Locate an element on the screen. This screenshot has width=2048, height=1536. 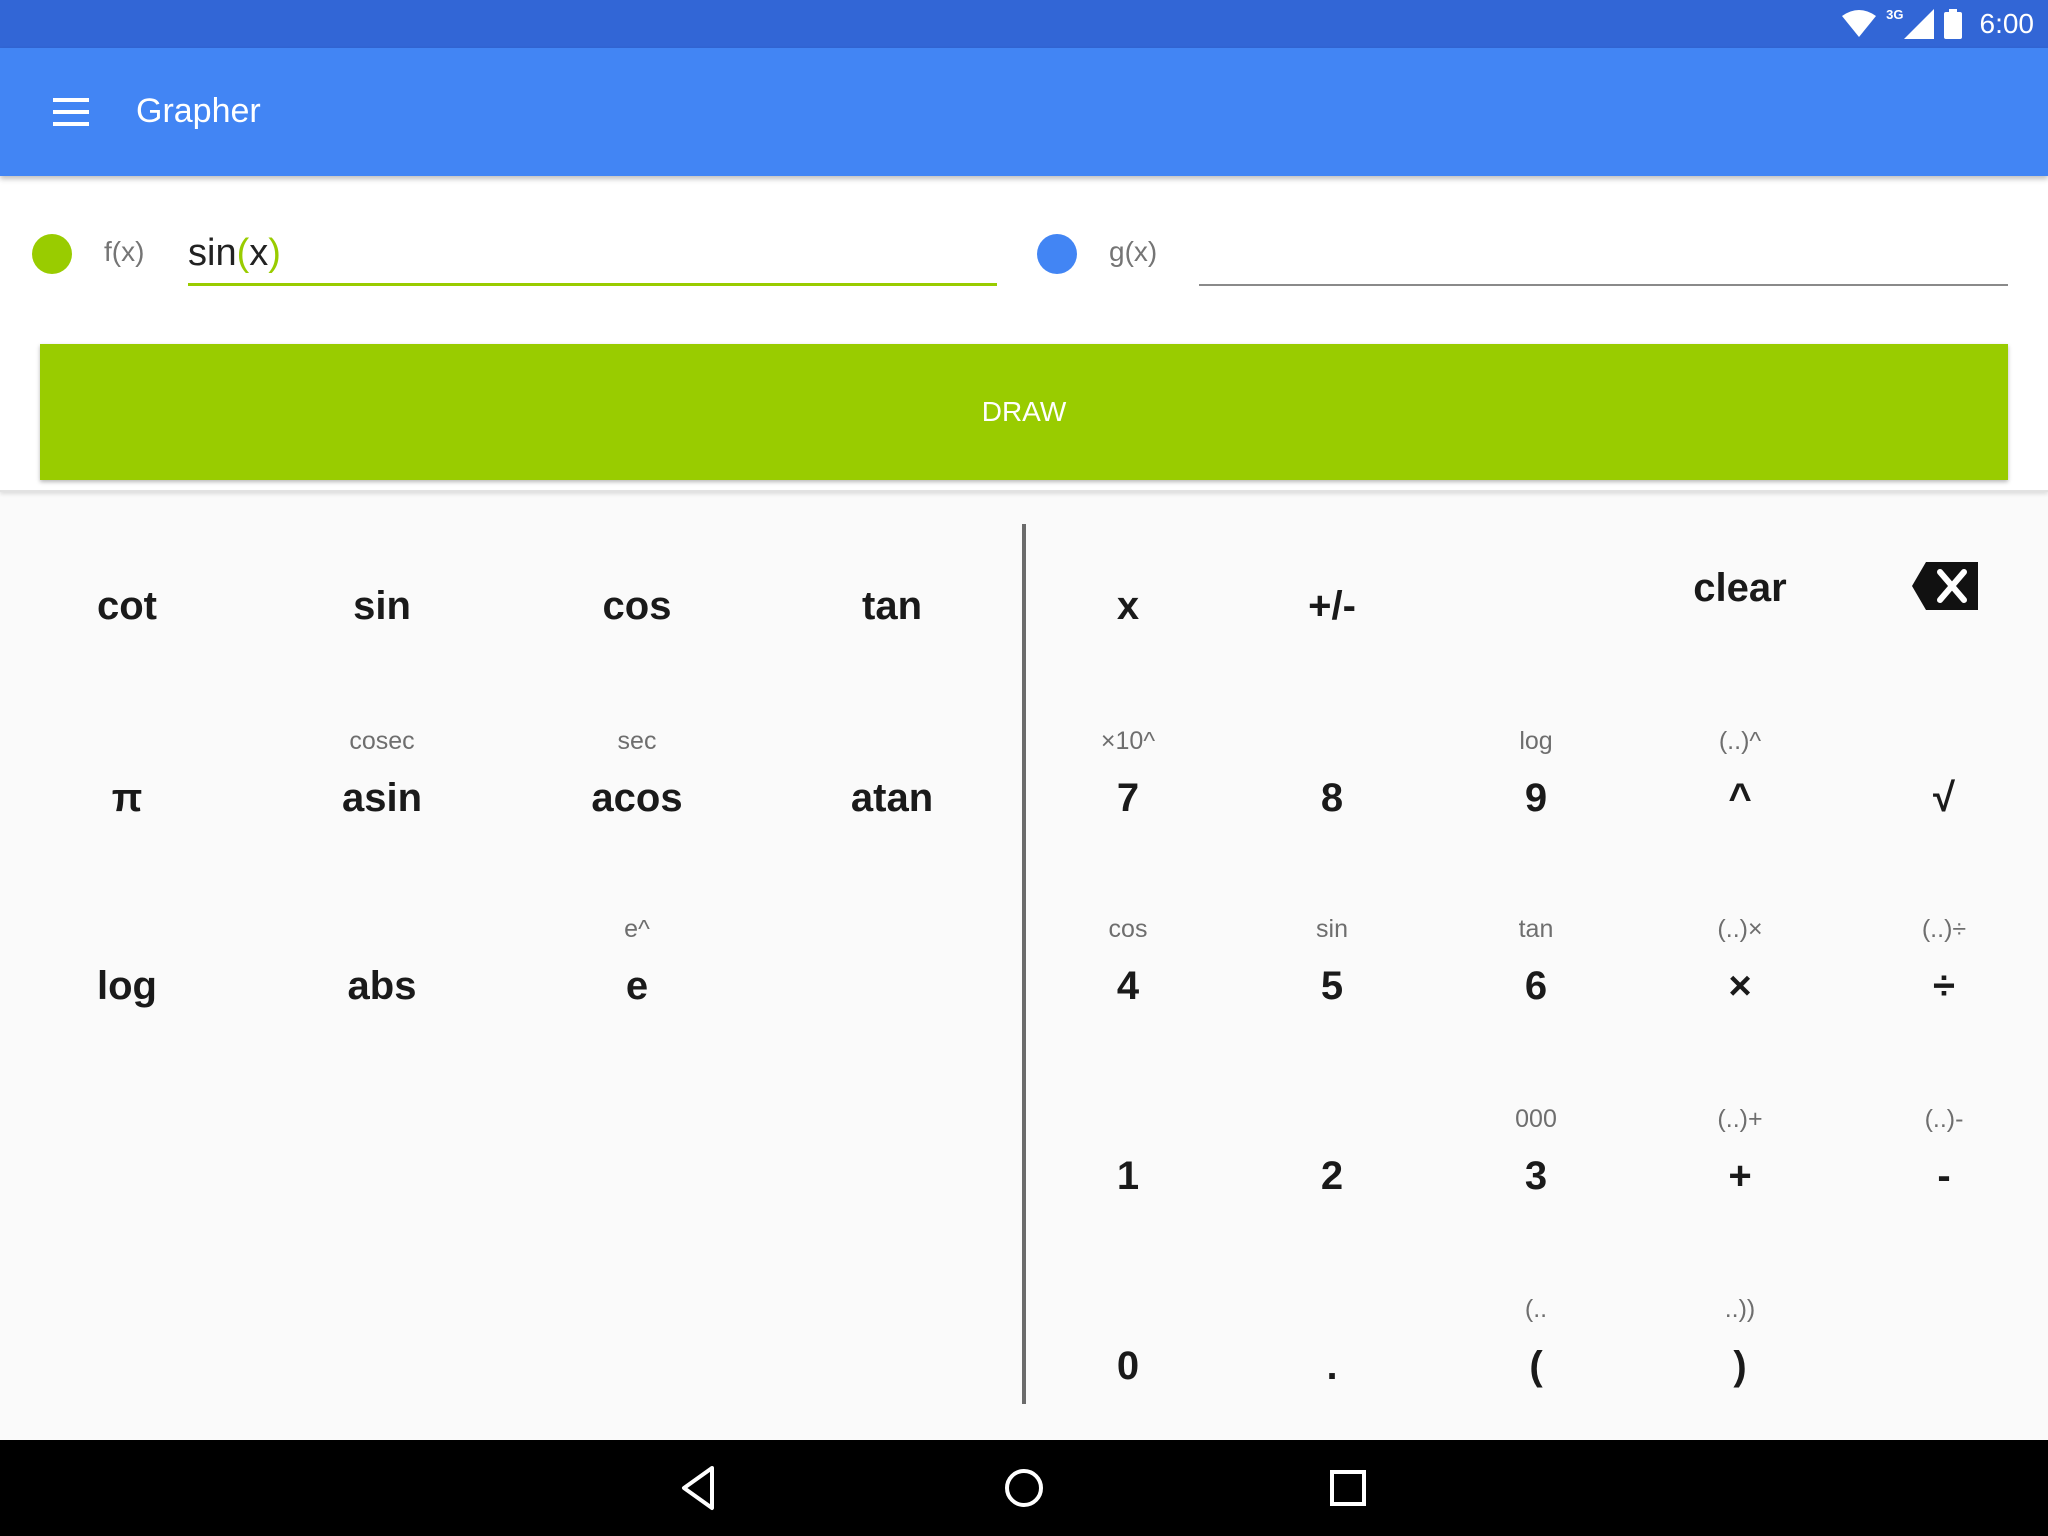
cell-signal-icon is located at coordinates (1918, 24).